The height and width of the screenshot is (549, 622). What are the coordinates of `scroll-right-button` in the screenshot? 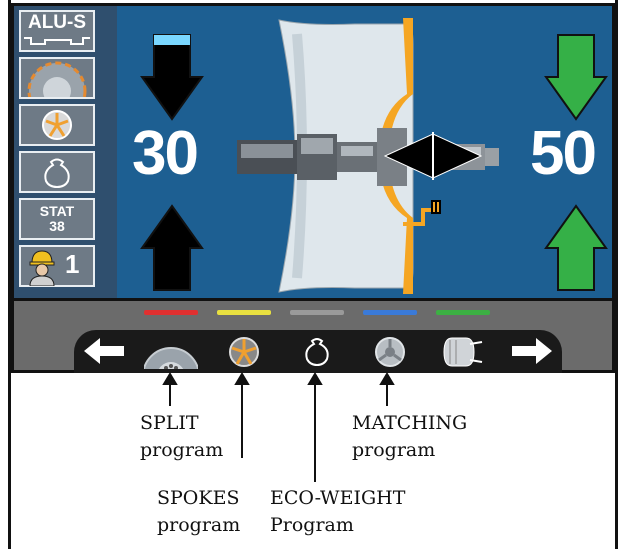 It's located at (532, 351).